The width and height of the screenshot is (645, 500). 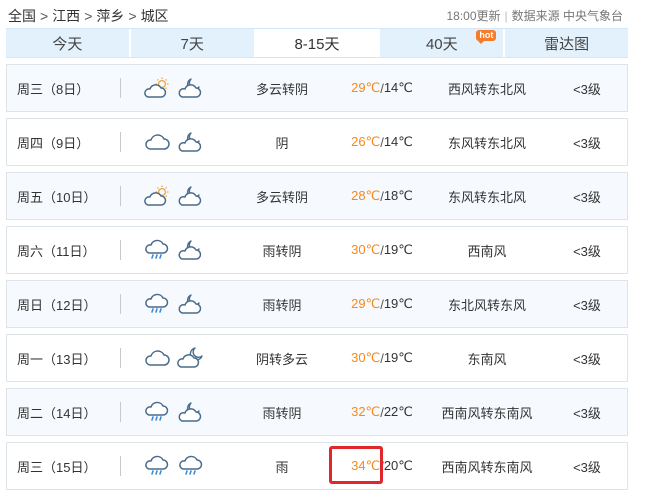 I want to click on weather-description: 雨, so click(x=282, y=467).